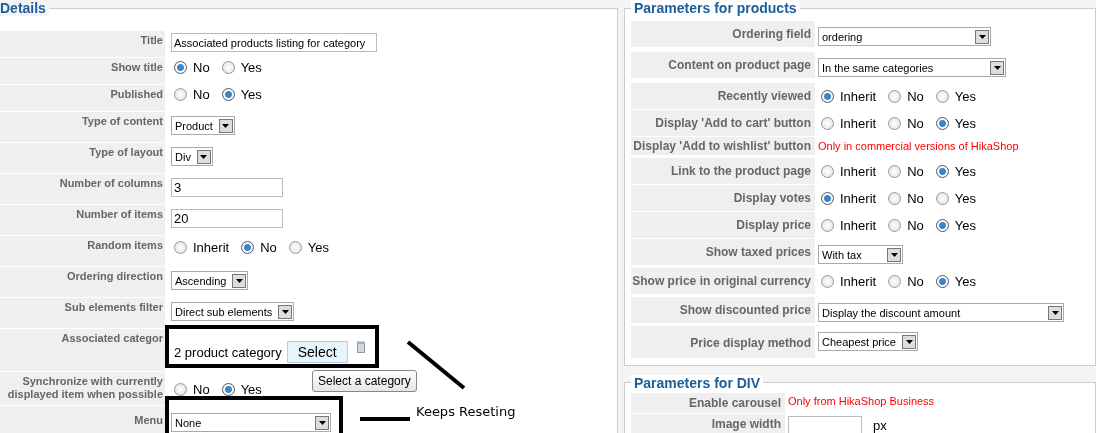 Image resolution: width=1096 pixels, height=433 pixels. What do you see at coordinates (861, 401) in the screenshot?
I see `notice-text: Only from HikaShop Business` at bounding box center [861, 401].